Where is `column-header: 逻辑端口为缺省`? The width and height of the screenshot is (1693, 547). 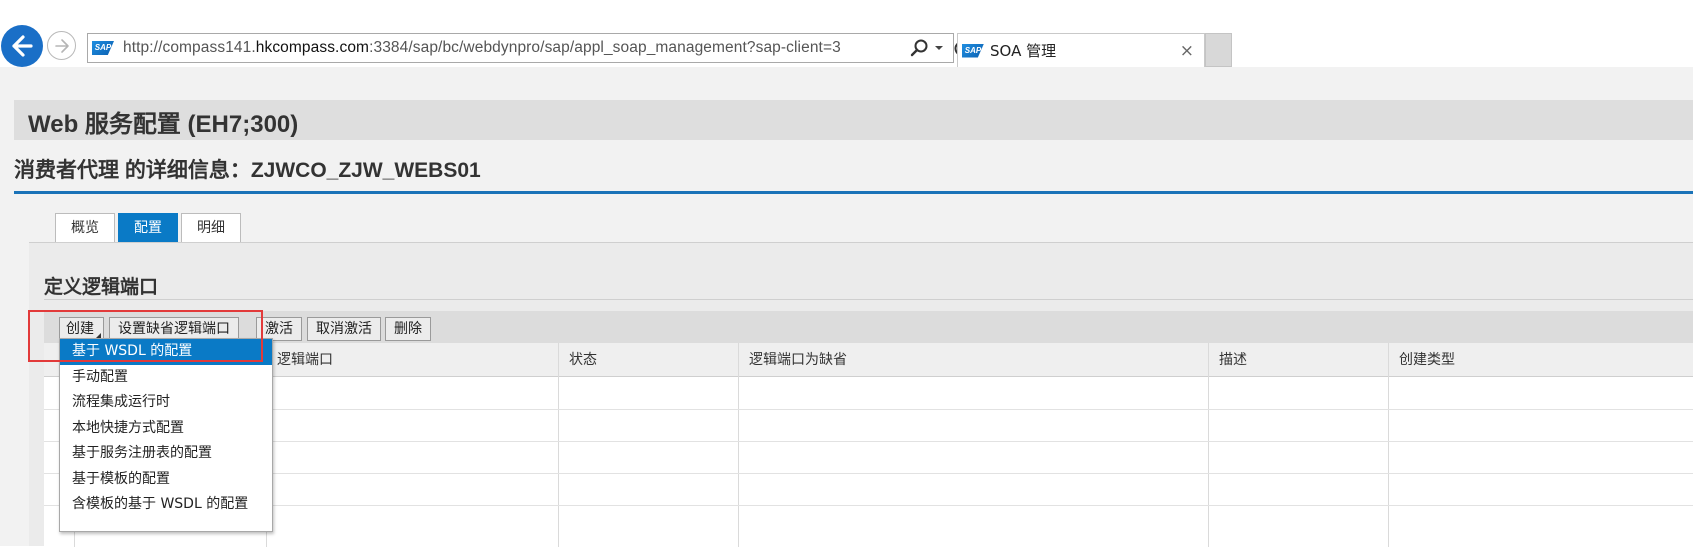 column-header: 逻辑端口为缺省 is located at coordinates (973, 360).